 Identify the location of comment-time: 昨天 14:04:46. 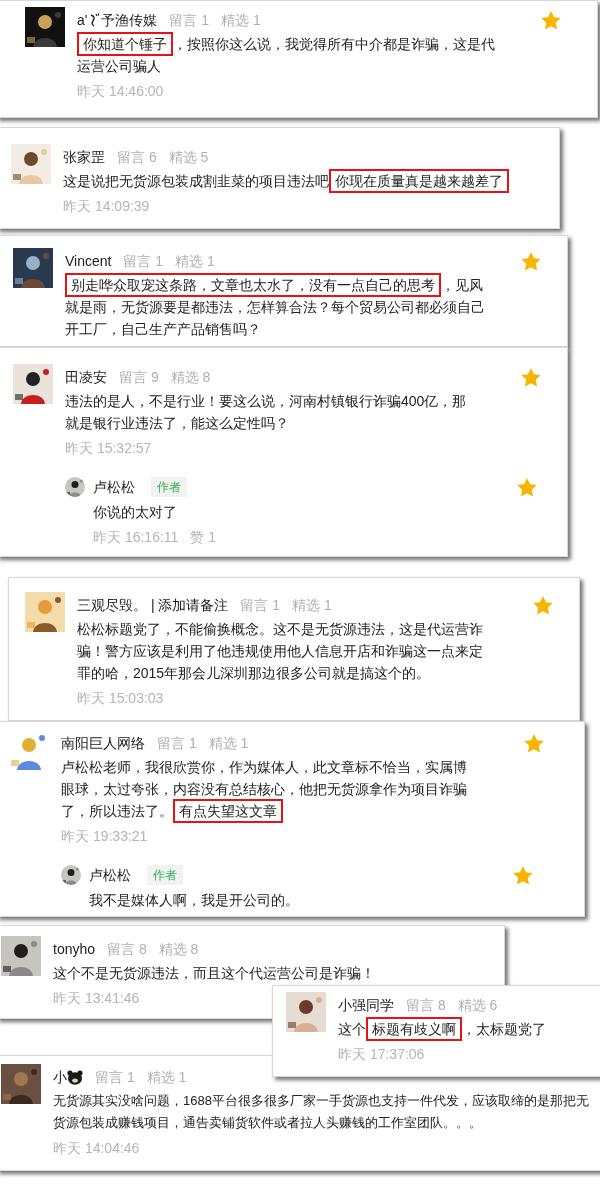
(96, 1148).